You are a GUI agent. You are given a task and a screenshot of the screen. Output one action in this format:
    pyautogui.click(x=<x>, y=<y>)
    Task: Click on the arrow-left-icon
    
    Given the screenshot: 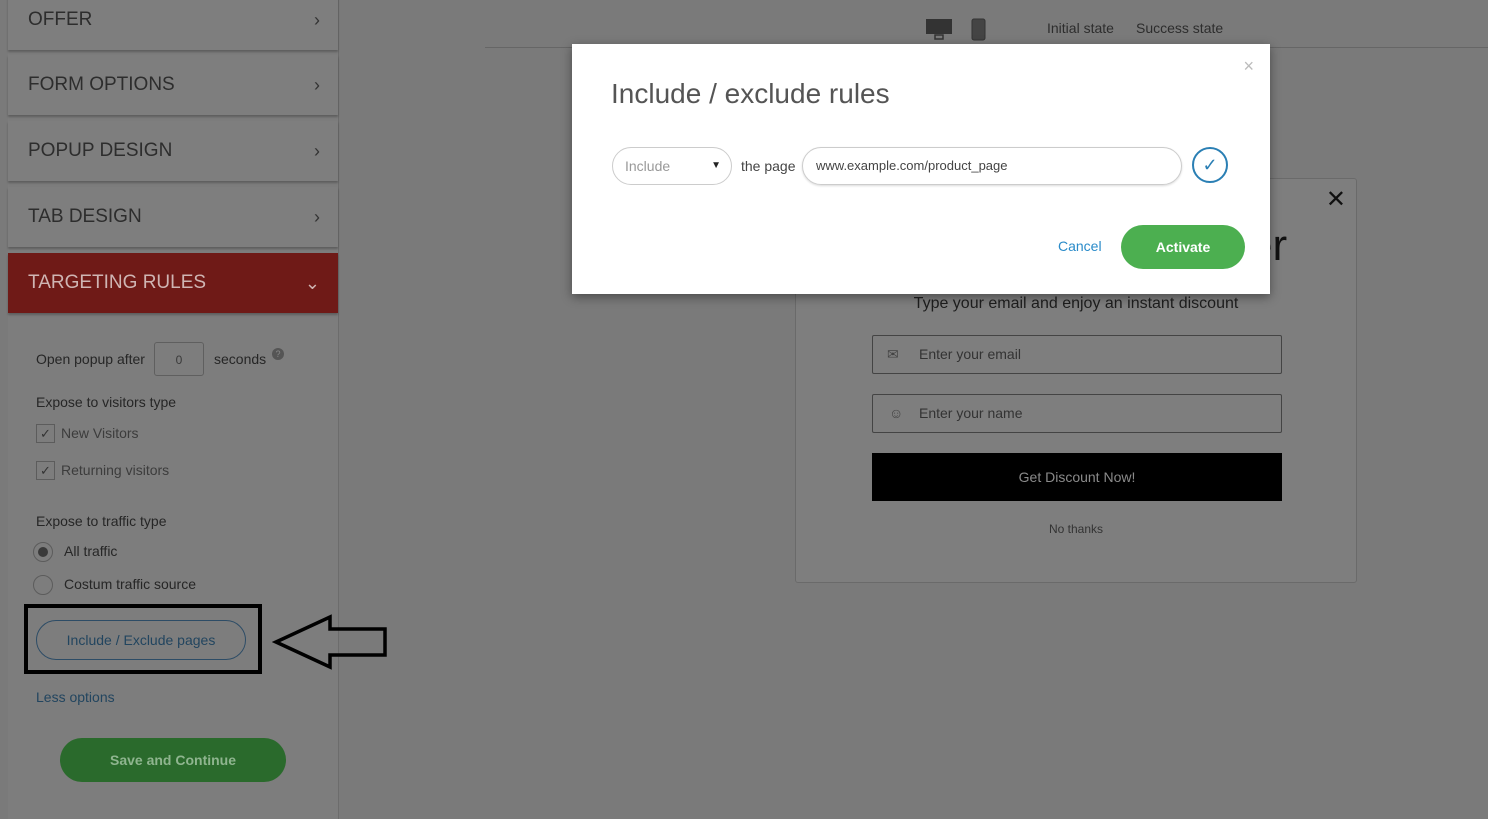 What is the action you would take?
    pyautogui.click(x=329, y=642)
    